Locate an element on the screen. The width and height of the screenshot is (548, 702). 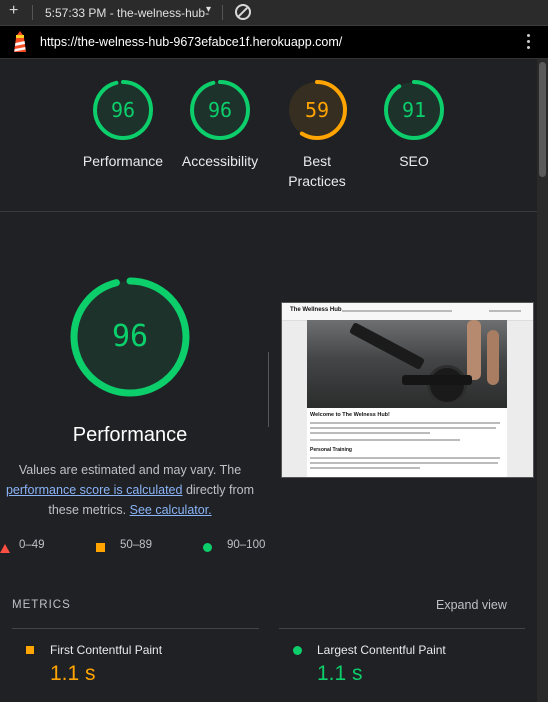
browser-top-bar: + 5:57:33 PM - the-welness-hub- ▾ is located at coordinates (274, 13).